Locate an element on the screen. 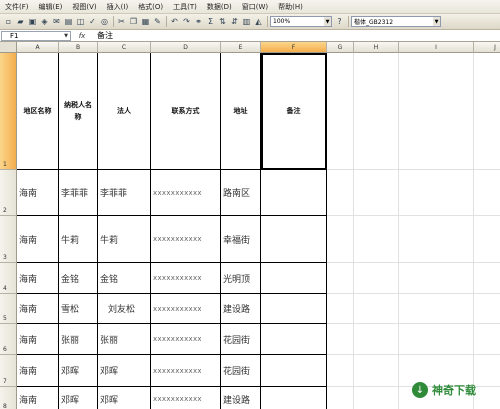 Image resolution: width=500 pixels, height=409 pixels. table-cell: 雪松 is located at coordinates (78, 309).